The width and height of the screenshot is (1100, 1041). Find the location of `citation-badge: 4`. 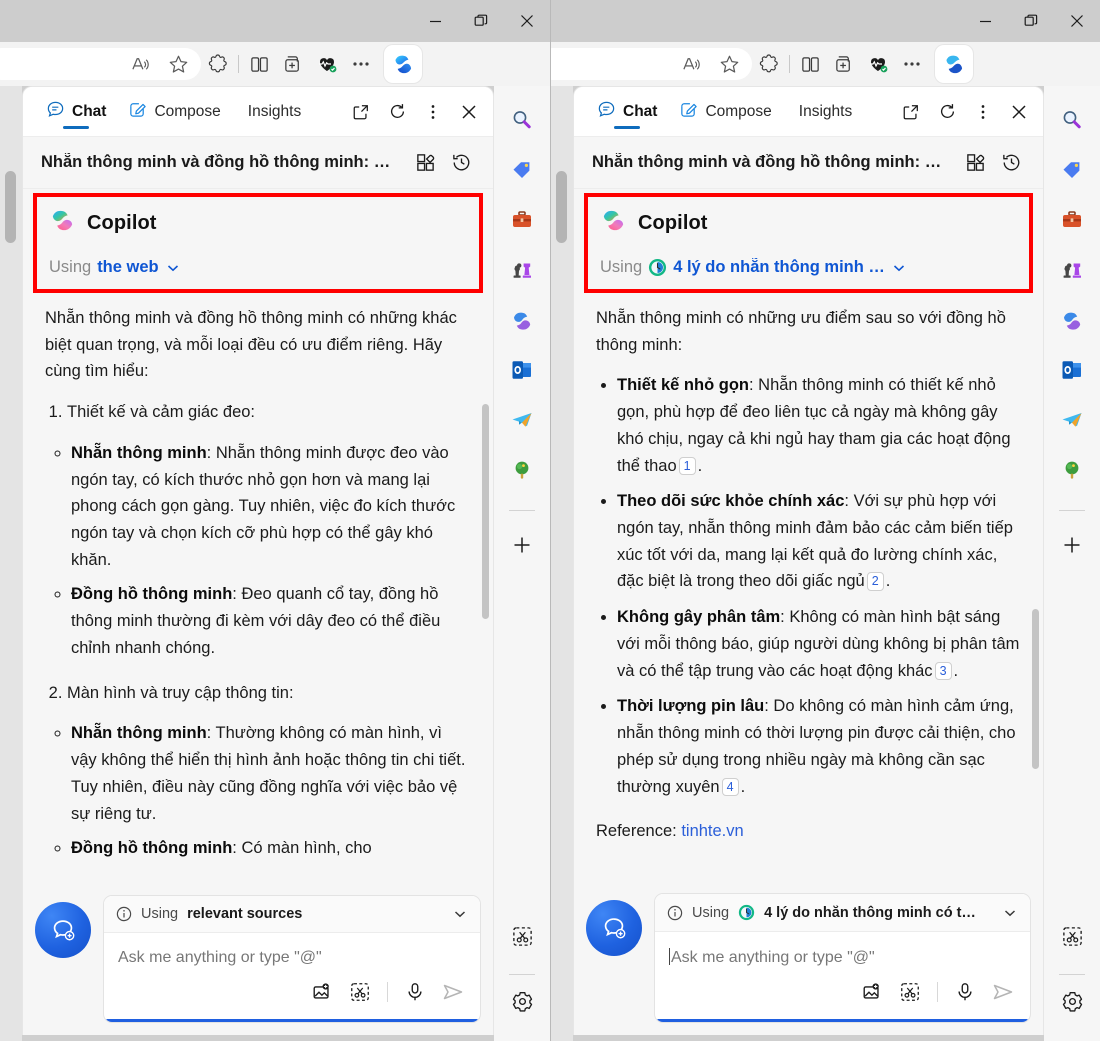

citation-badge: 4 is located at coordinates (730, 786).